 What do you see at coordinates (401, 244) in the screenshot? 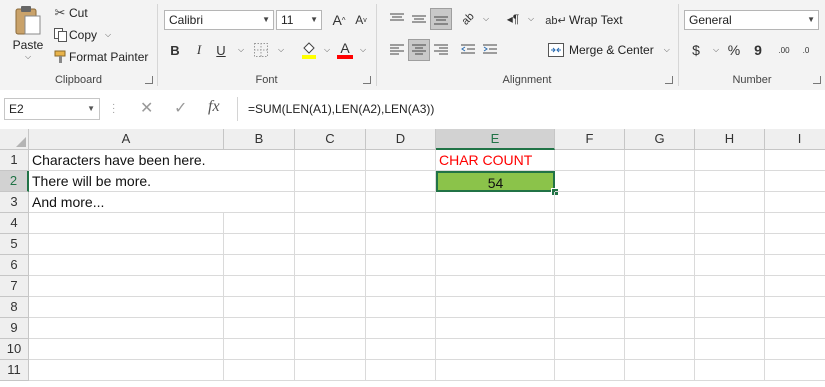
I see `cell-d5` at bounding box center [401, 244].